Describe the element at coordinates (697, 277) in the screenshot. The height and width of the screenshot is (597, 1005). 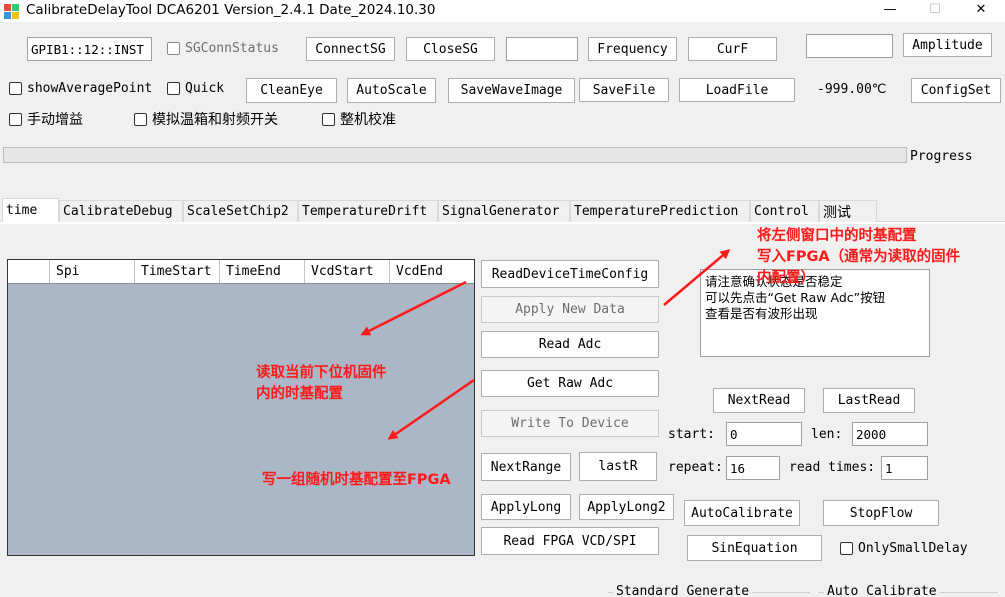
I see `arrow-to-annotation` at that location.